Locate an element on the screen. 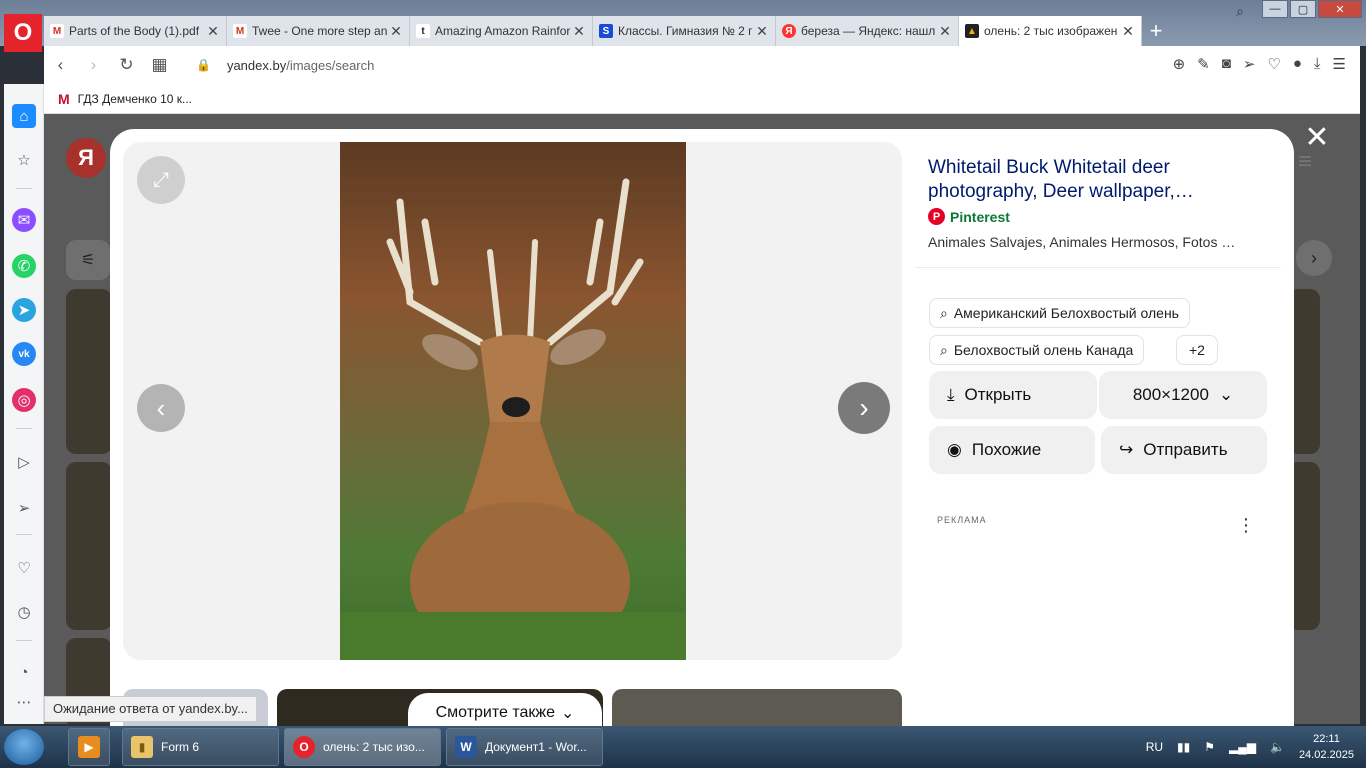 Image resolution: width=1366 pixels, height=768 pixels. maximize-button: ▢ is located at coordinates (1303, 9).